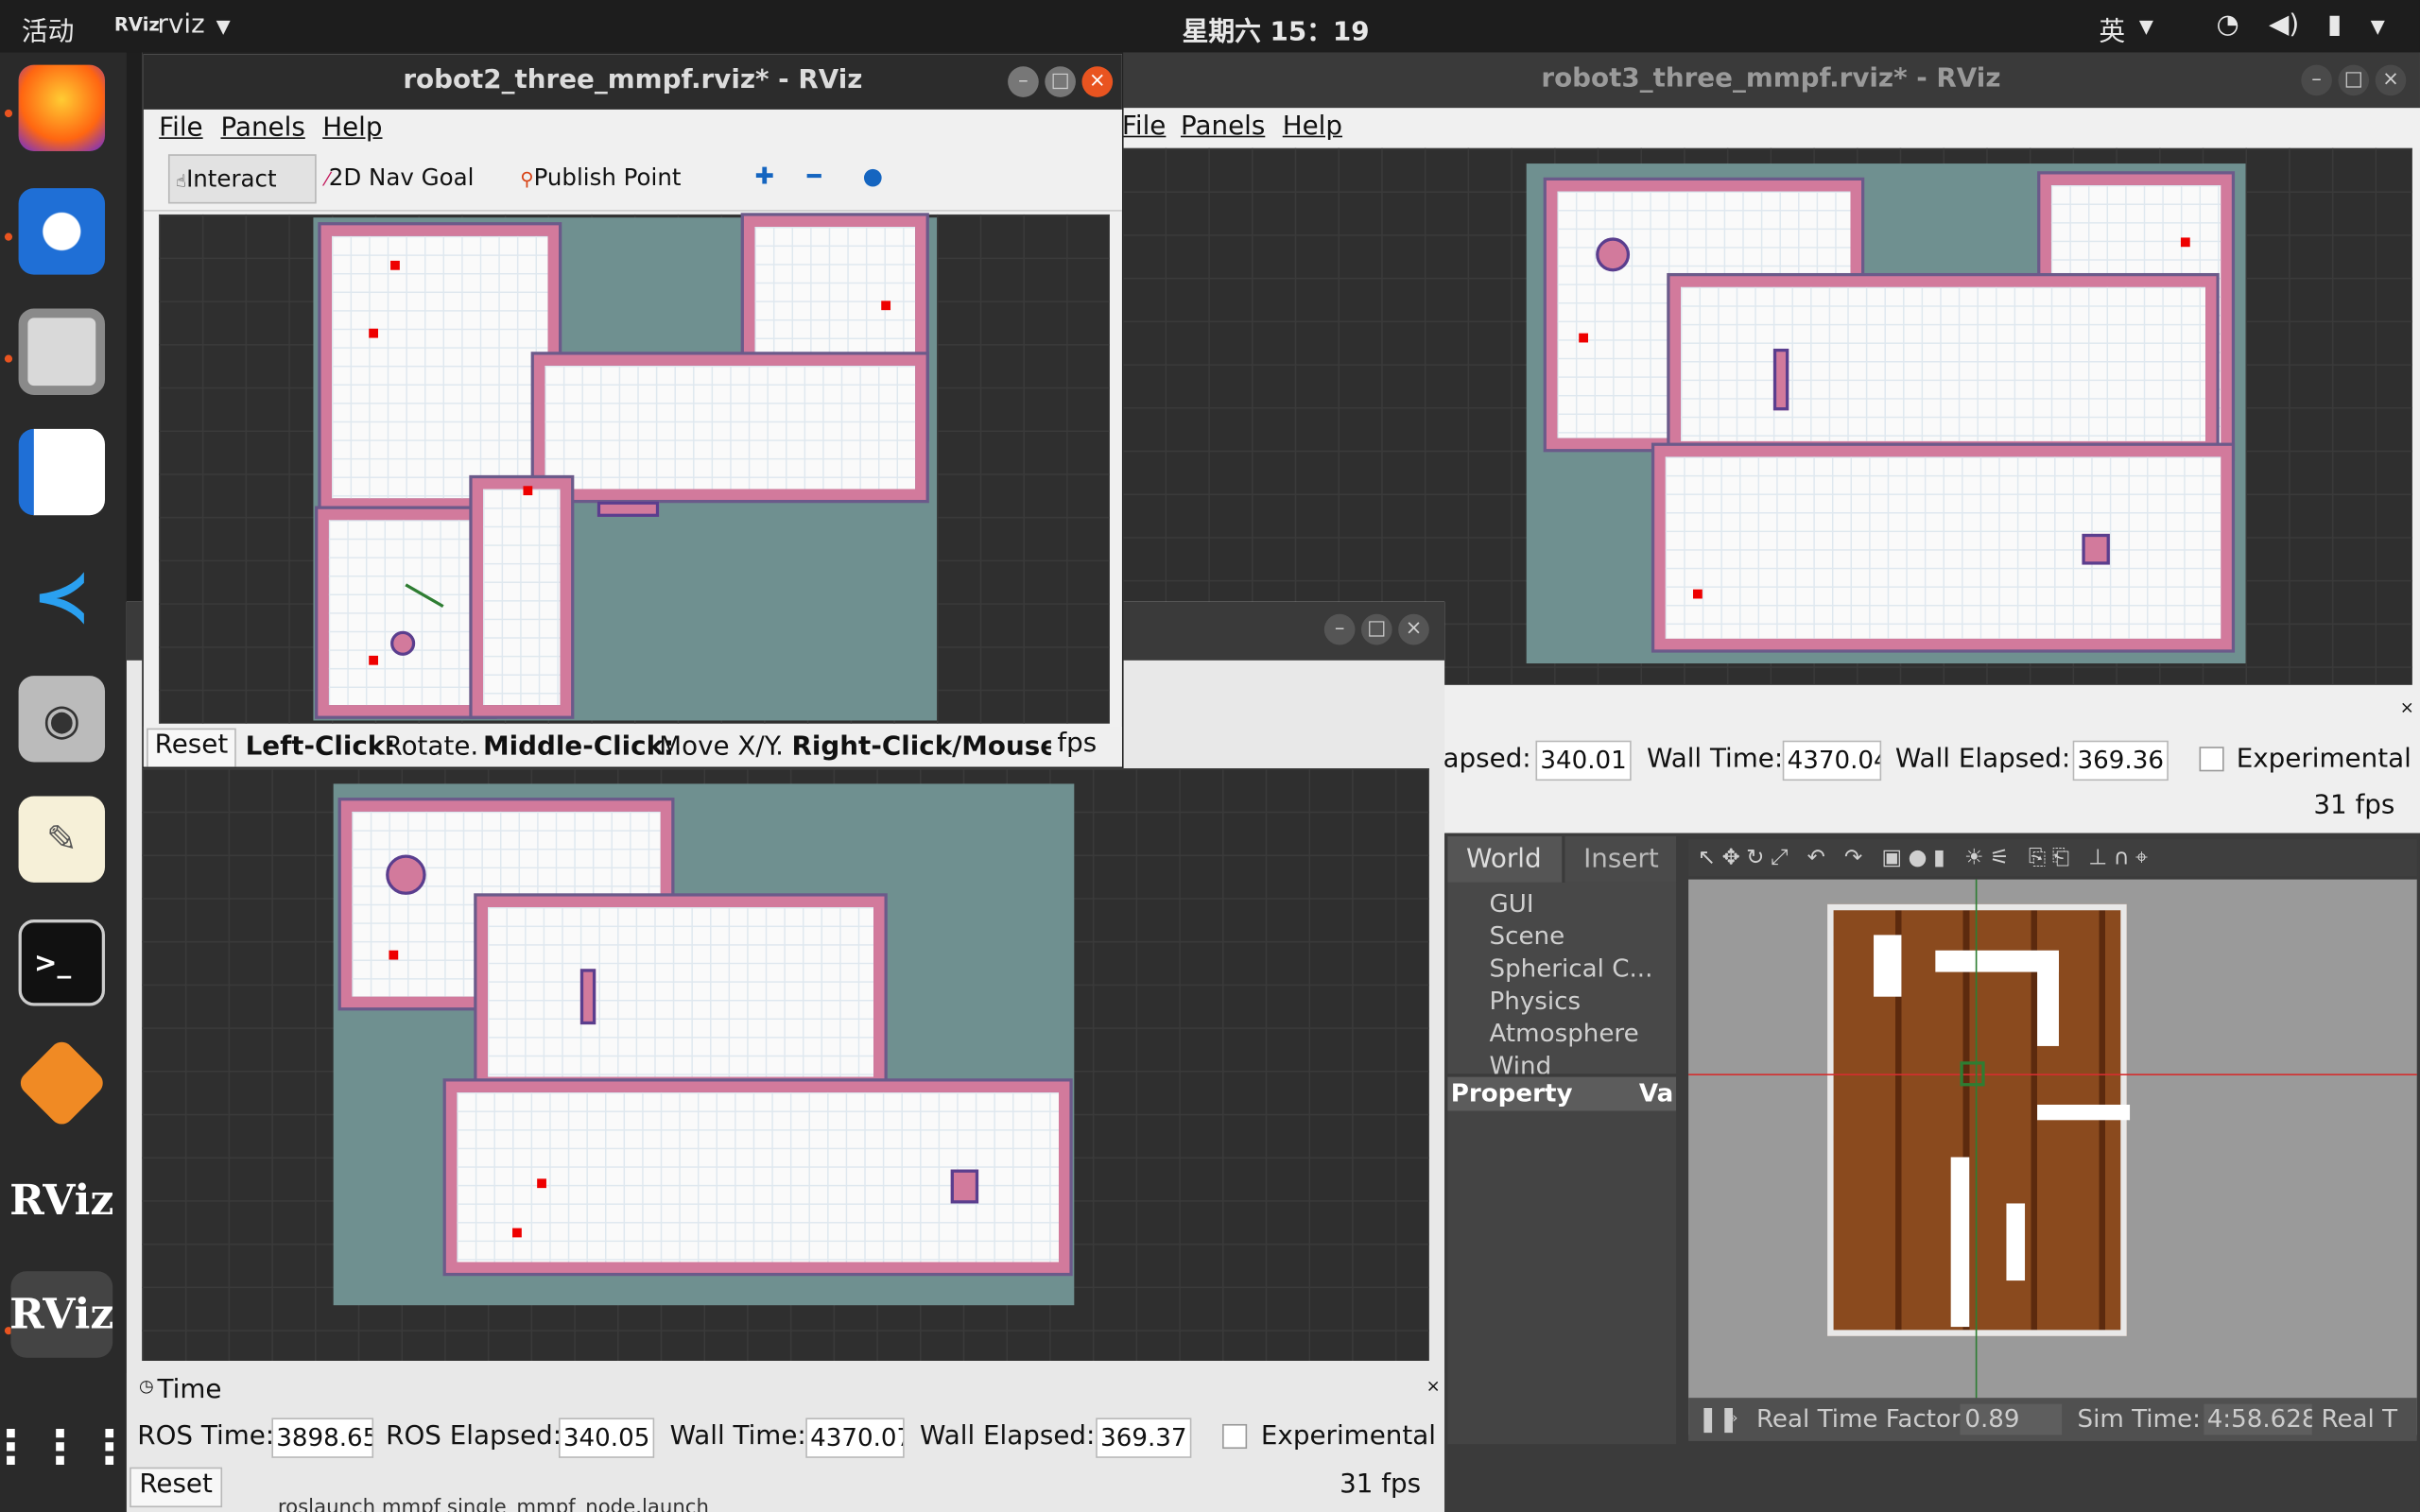 This screenshot has width=2420, height=1512. Describe the element at coordinates (1511, 1093) in the screenshot. I see `property-label: Property` at that location.